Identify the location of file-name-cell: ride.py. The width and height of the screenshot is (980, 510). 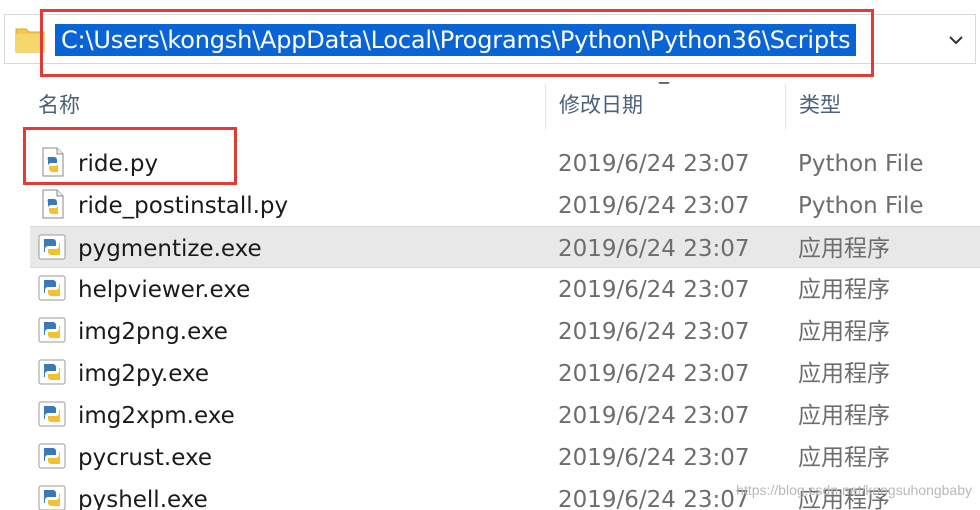
(98, 163).